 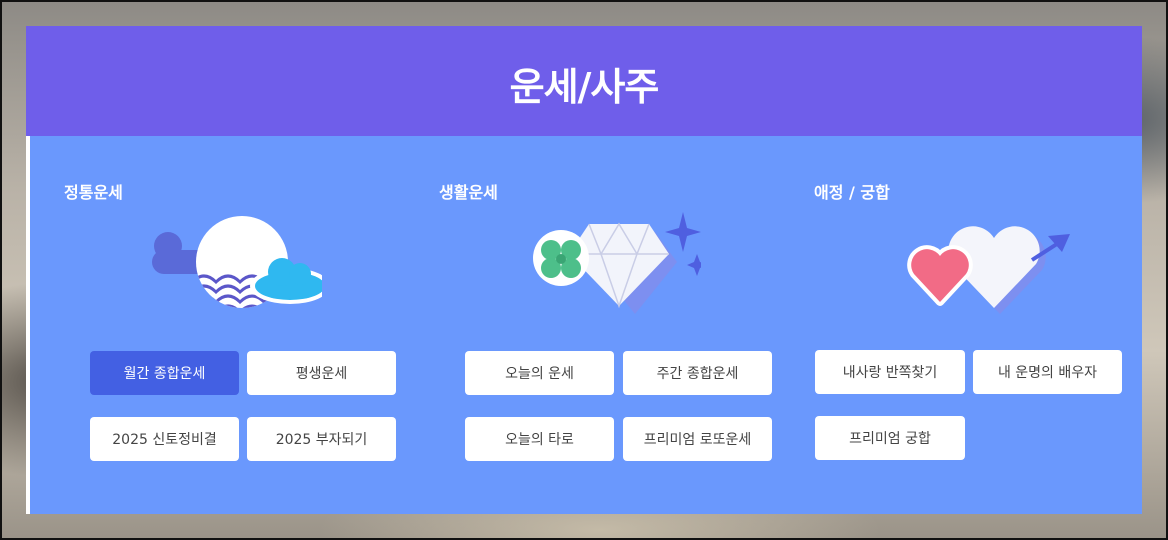 I want to click on page-title: 운세/사주, so click(x=584, y=87).